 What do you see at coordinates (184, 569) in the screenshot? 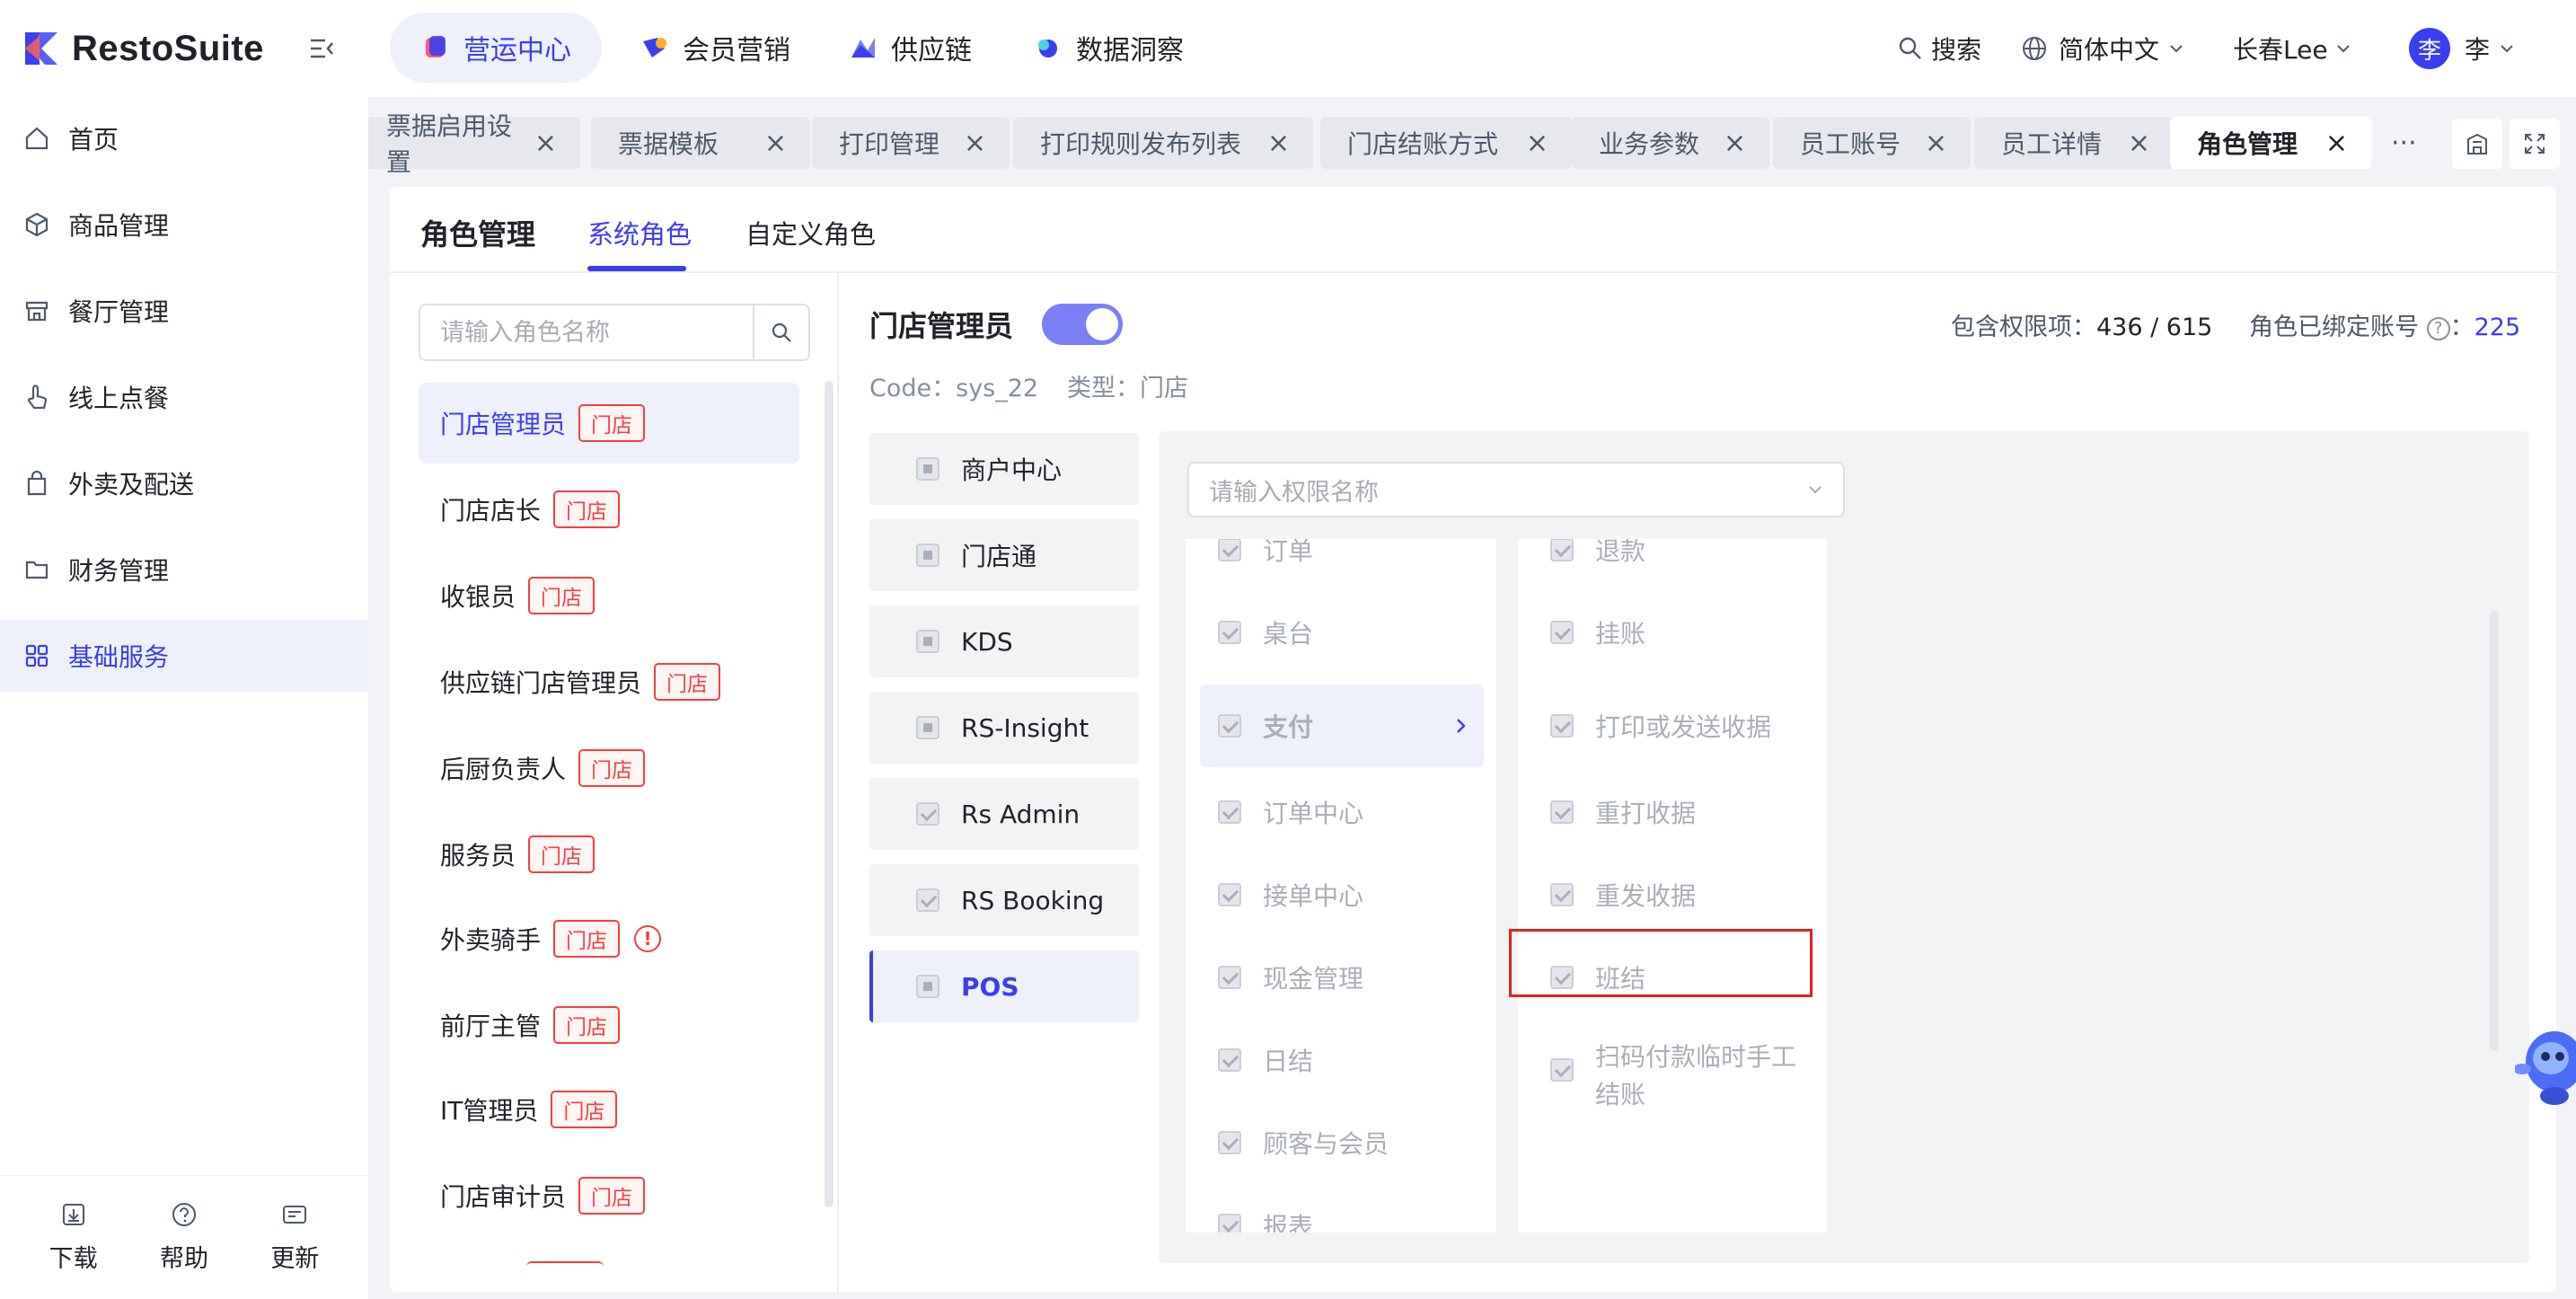
I see `sidebar-item-finance: 财务管理` at bounding box center [184, 569].